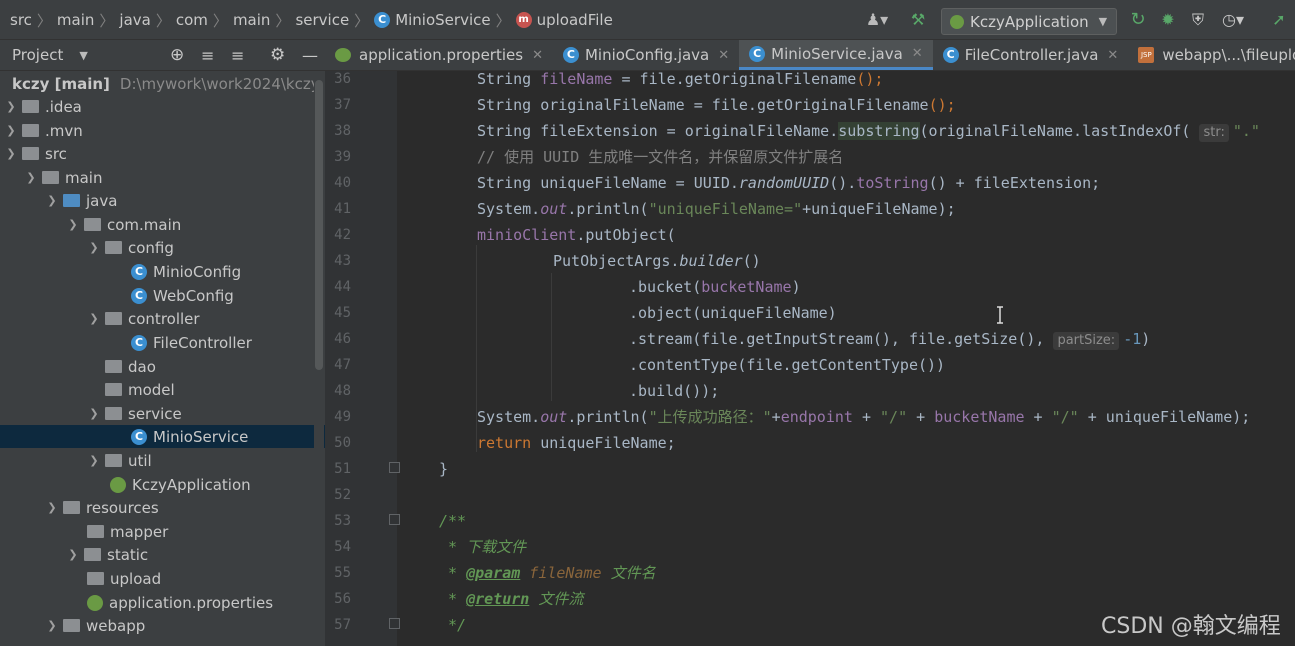 This screenshot has width=1295, height=646. What do you see at coordinates (156, 153) in the screenshot?
I see `tree-item-src: ❯ src` at bounding box center [156, 153].